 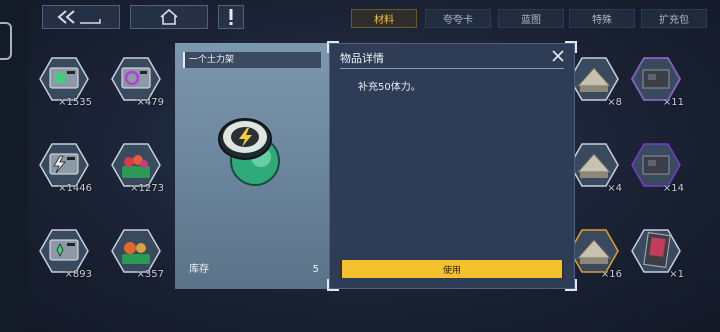 I want to click on item-count: ×893, so click(x=78, y=274).